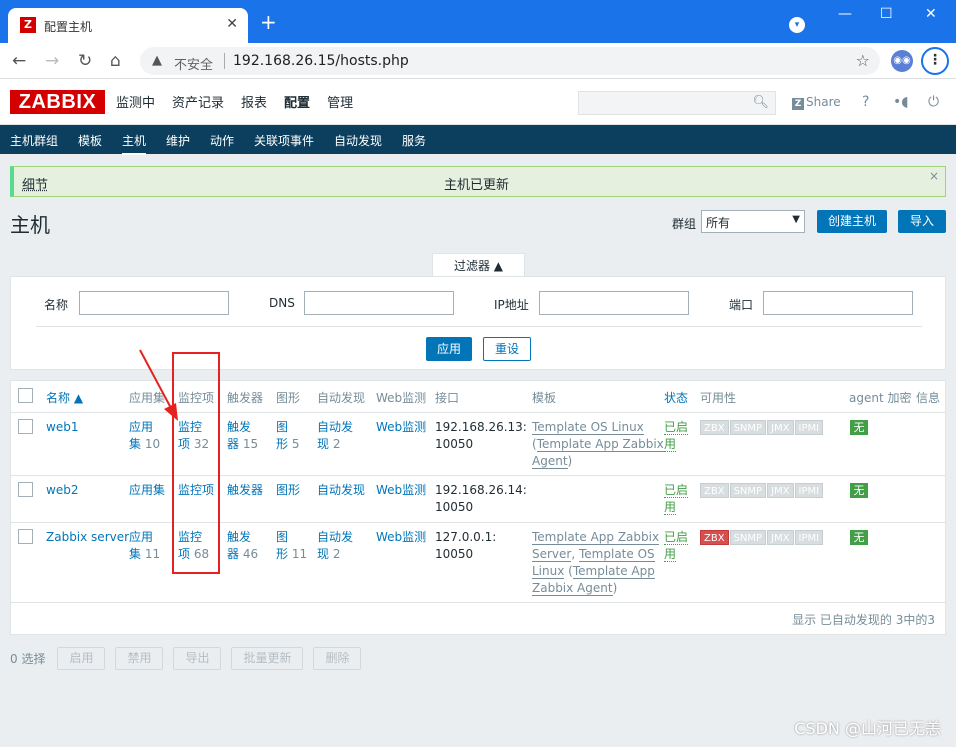 This screenshot has width=956, height=747. I want to click on filter-dns-label: DNS, so click(282, 303).